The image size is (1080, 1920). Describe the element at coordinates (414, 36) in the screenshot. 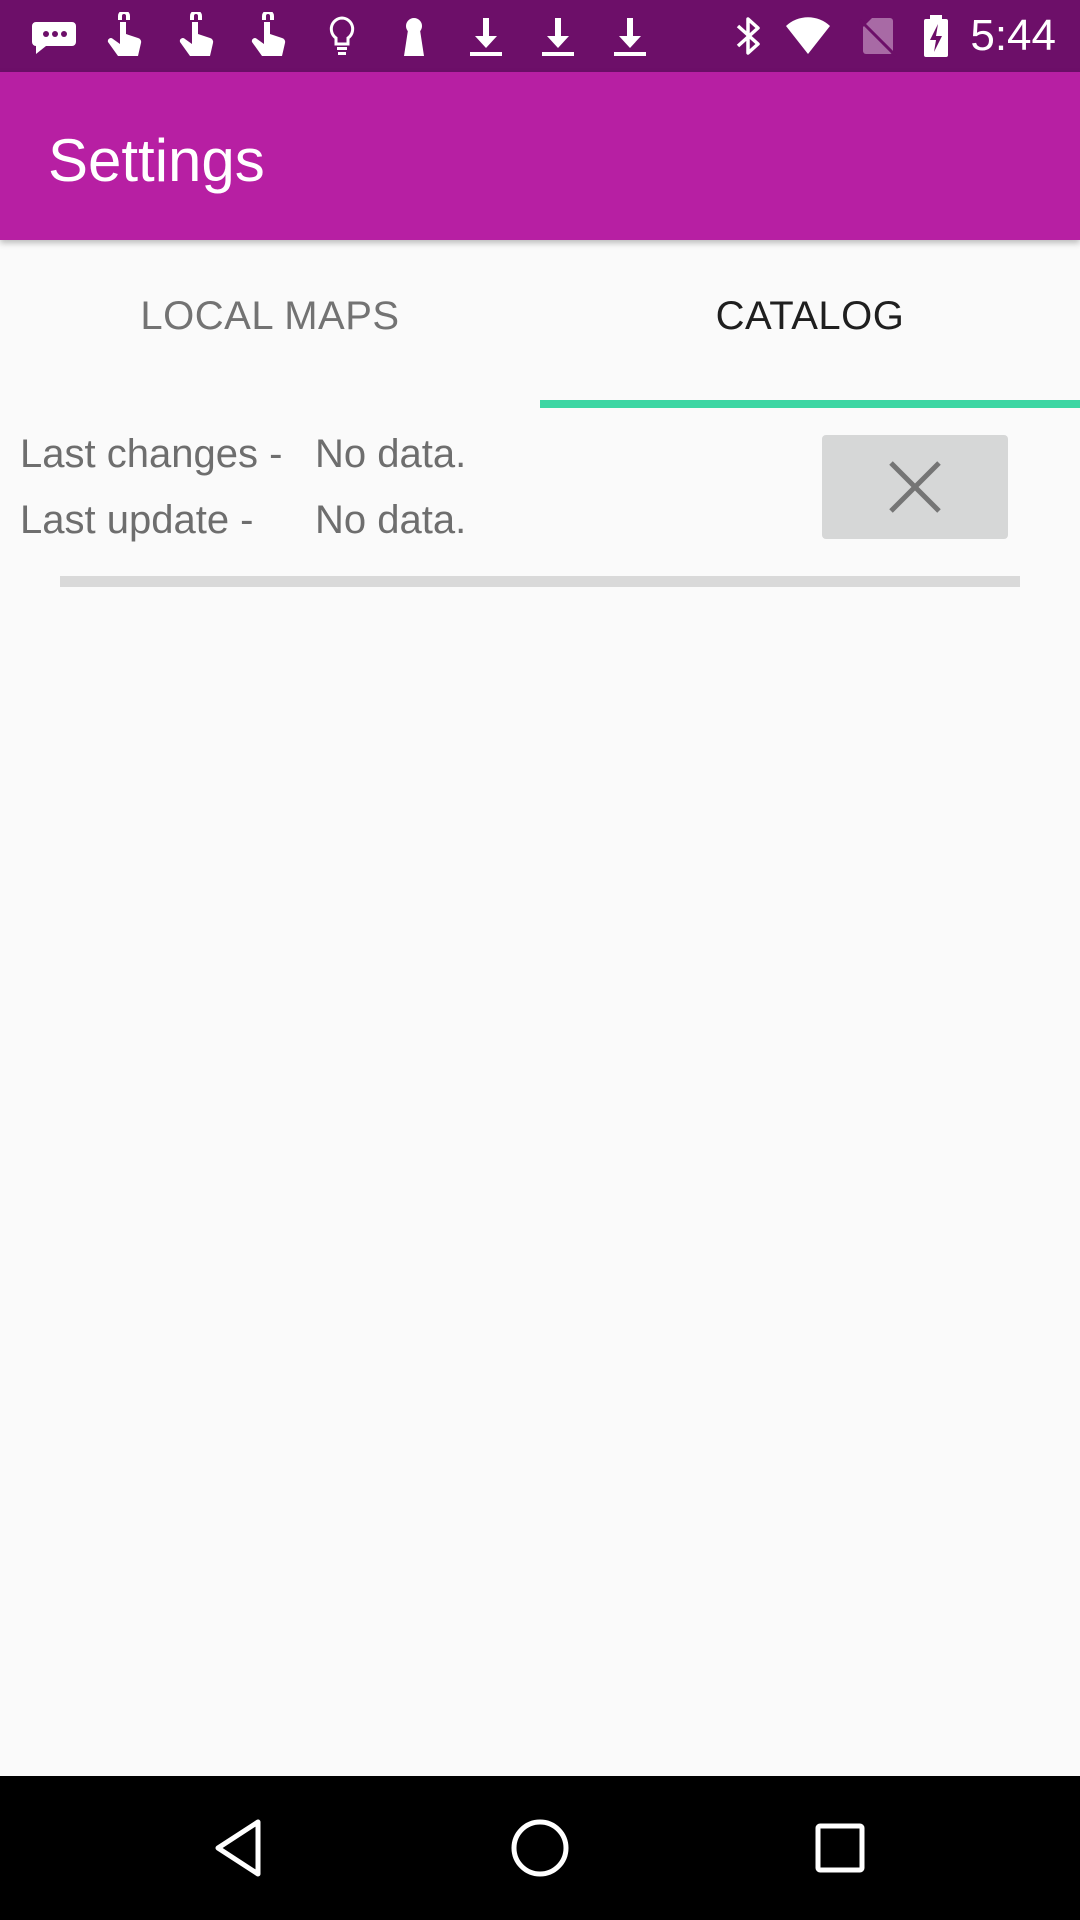

I see `keyhole-icon` at that location.